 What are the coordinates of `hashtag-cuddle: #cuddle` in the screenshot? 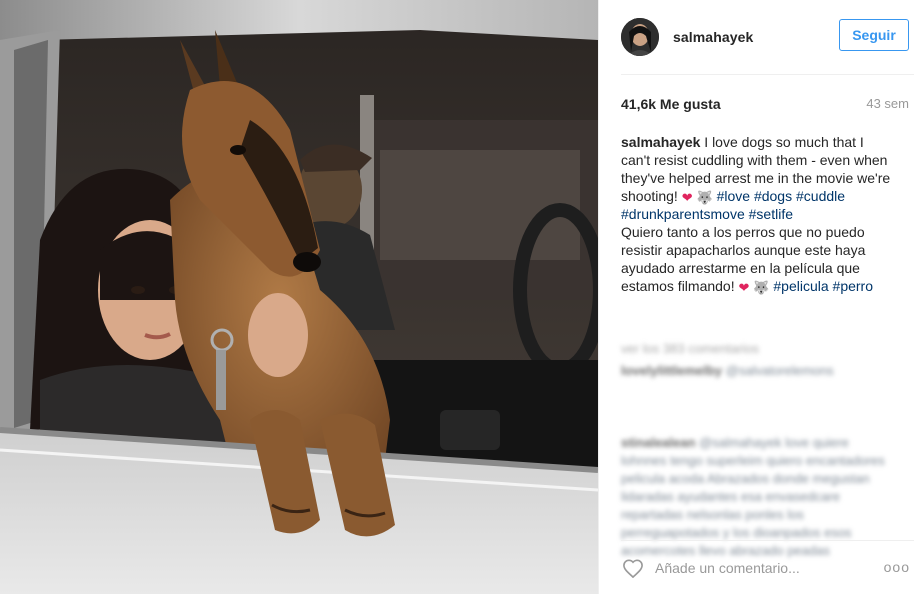 It's located at (820, 196).